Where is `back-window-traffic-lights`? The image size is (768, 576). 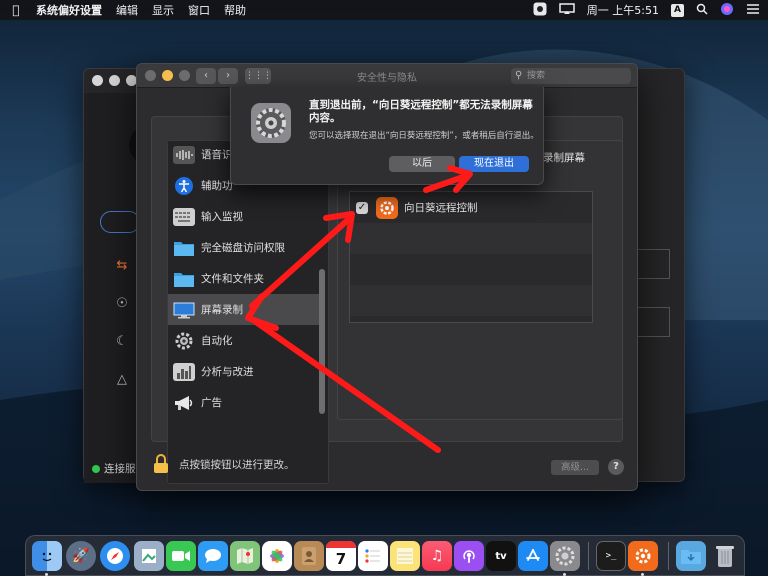
back-window-traffic-lights is located at coordinates (114, 80).